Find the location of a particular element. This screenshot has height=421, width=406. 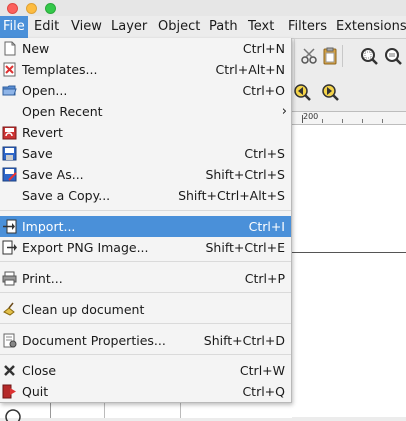

horizontal-ruler: 200 is located at coordinates (349, 118).